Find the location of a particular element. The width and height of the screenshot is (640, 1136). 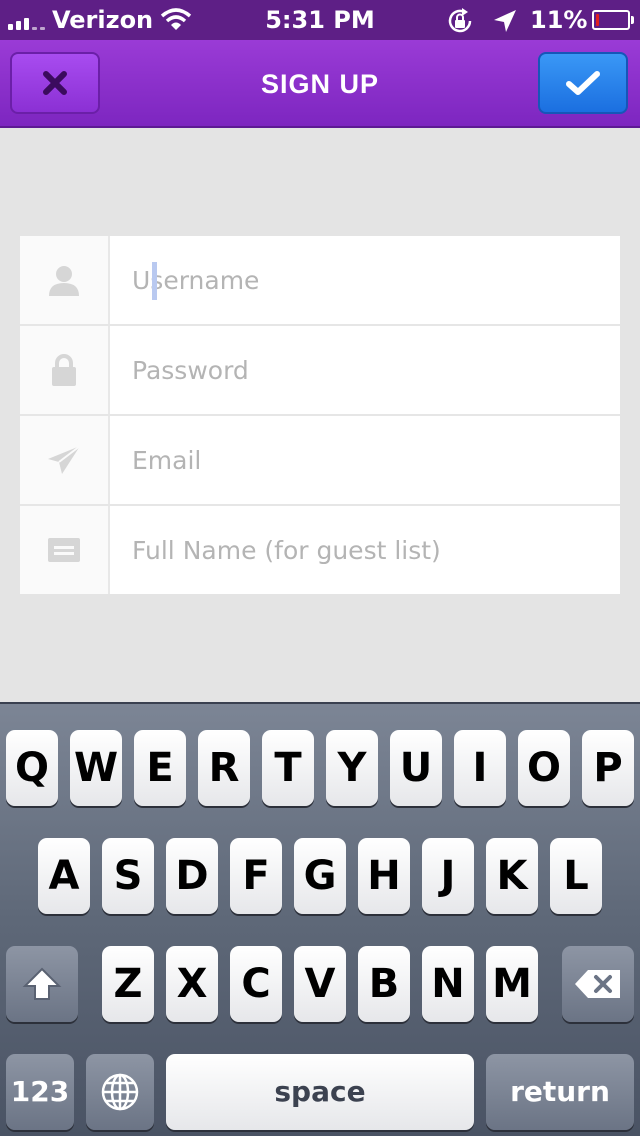

shift-key is located at coordinates (42, 984).